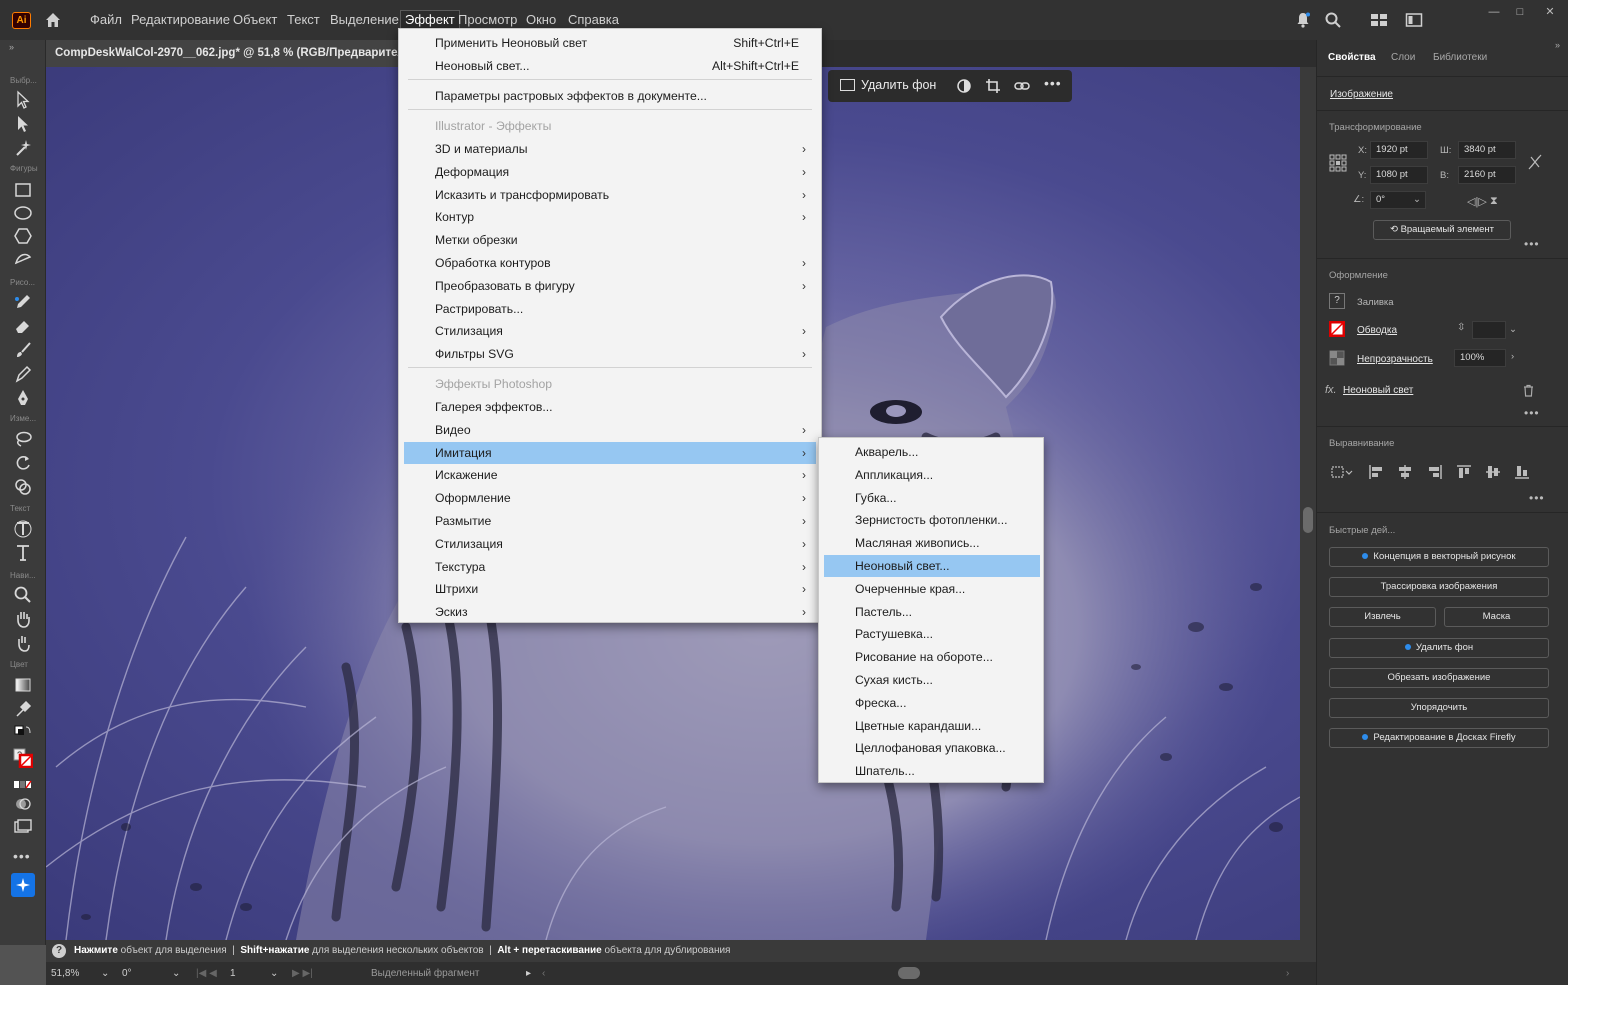 Image resolution: width=1624 pixels, height=1020 pixels. Describe the element at coordinates (23, 709) in the screenshot. I see `eyedropper-tool-icon` at that location.